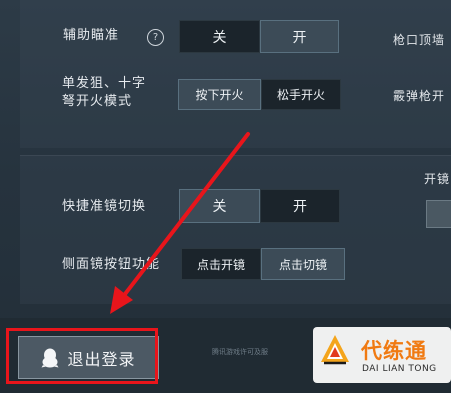 The image size is (451, 393). I want to click on watermark-badge: 代练通 DAI LIAN TONG, so click(382, 355).